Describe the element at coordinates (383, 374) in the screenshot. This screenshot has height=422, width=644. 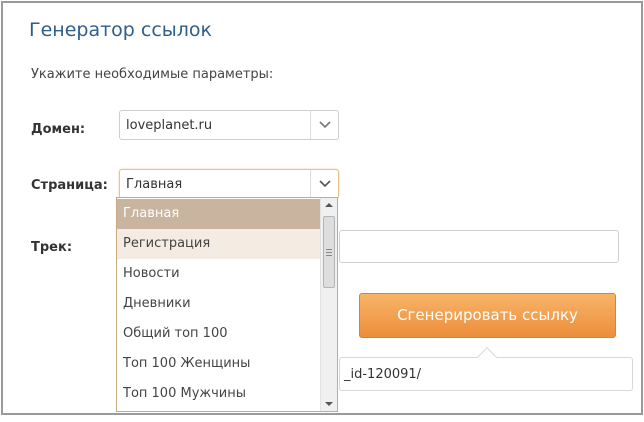
I see `result-link-text: _id-120091/` at that location.